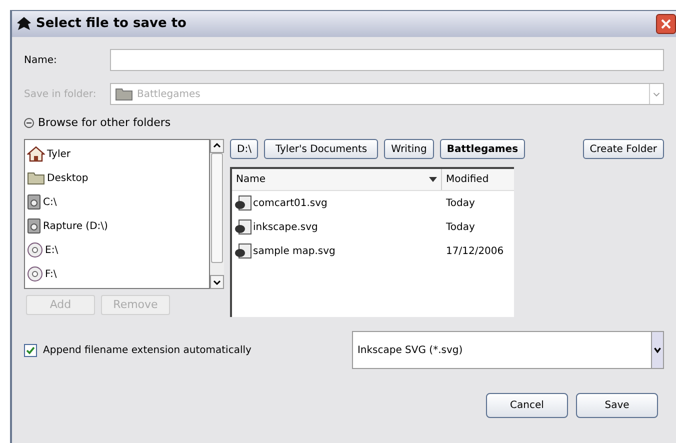 This screenshot has width=676, height=443. What do you see at coordinates (36, 154) in the screenshot?
I see `house-icon` at bounding box center [36, 154].